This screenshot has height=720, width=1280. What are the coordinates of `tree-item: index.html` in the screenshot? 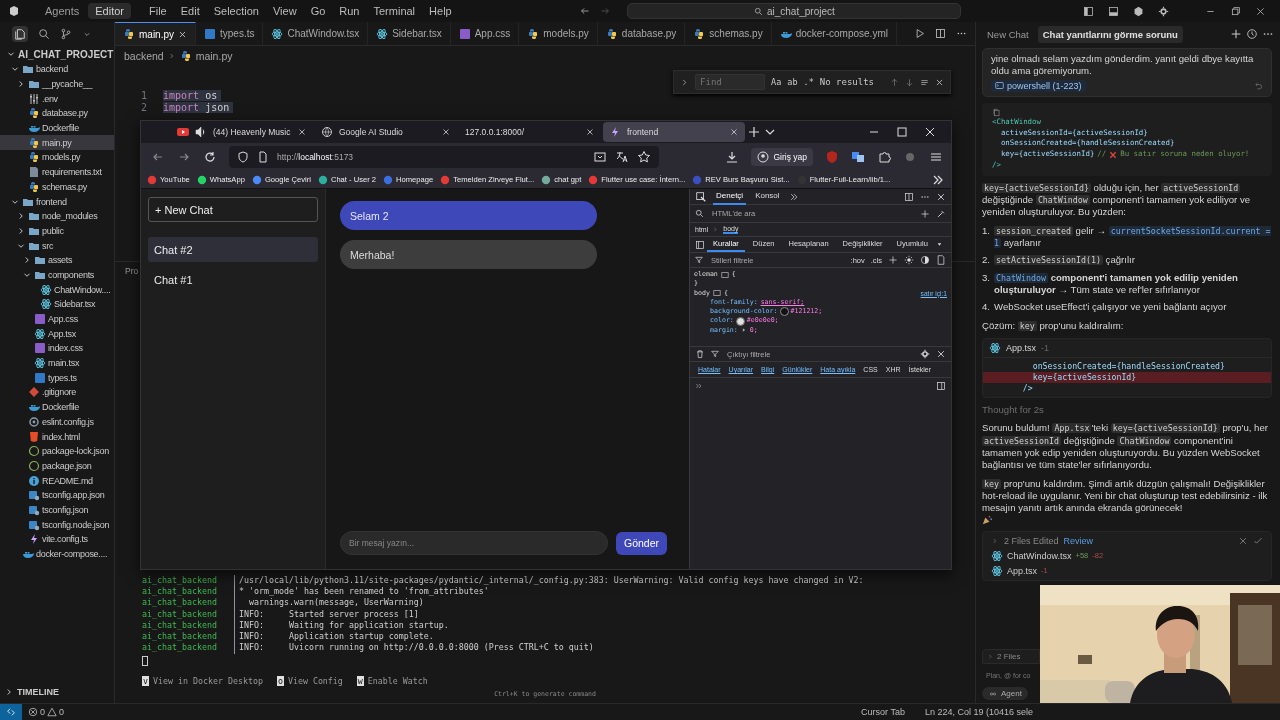 It's located at (57, 436).